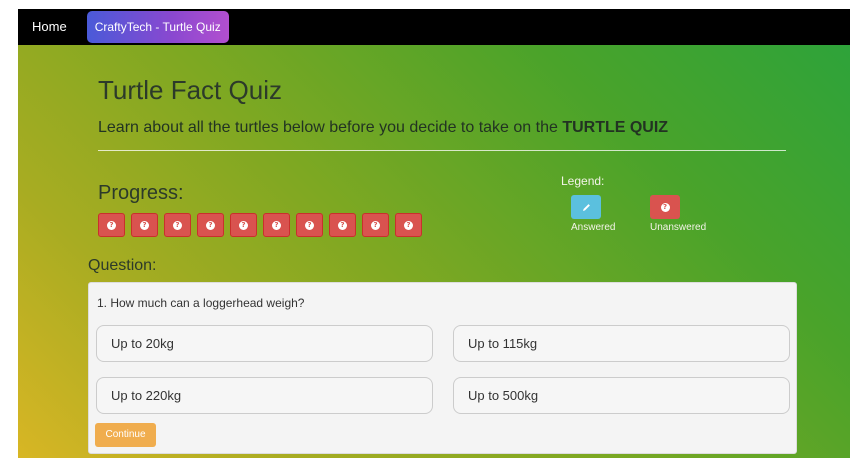  I want to click on legend-unanswered-label: Unanswered, so click(678, 227).